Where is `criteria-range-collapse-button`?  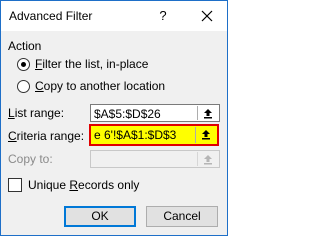
criteria-range-collapse-button is located at coordinates (205, 135).